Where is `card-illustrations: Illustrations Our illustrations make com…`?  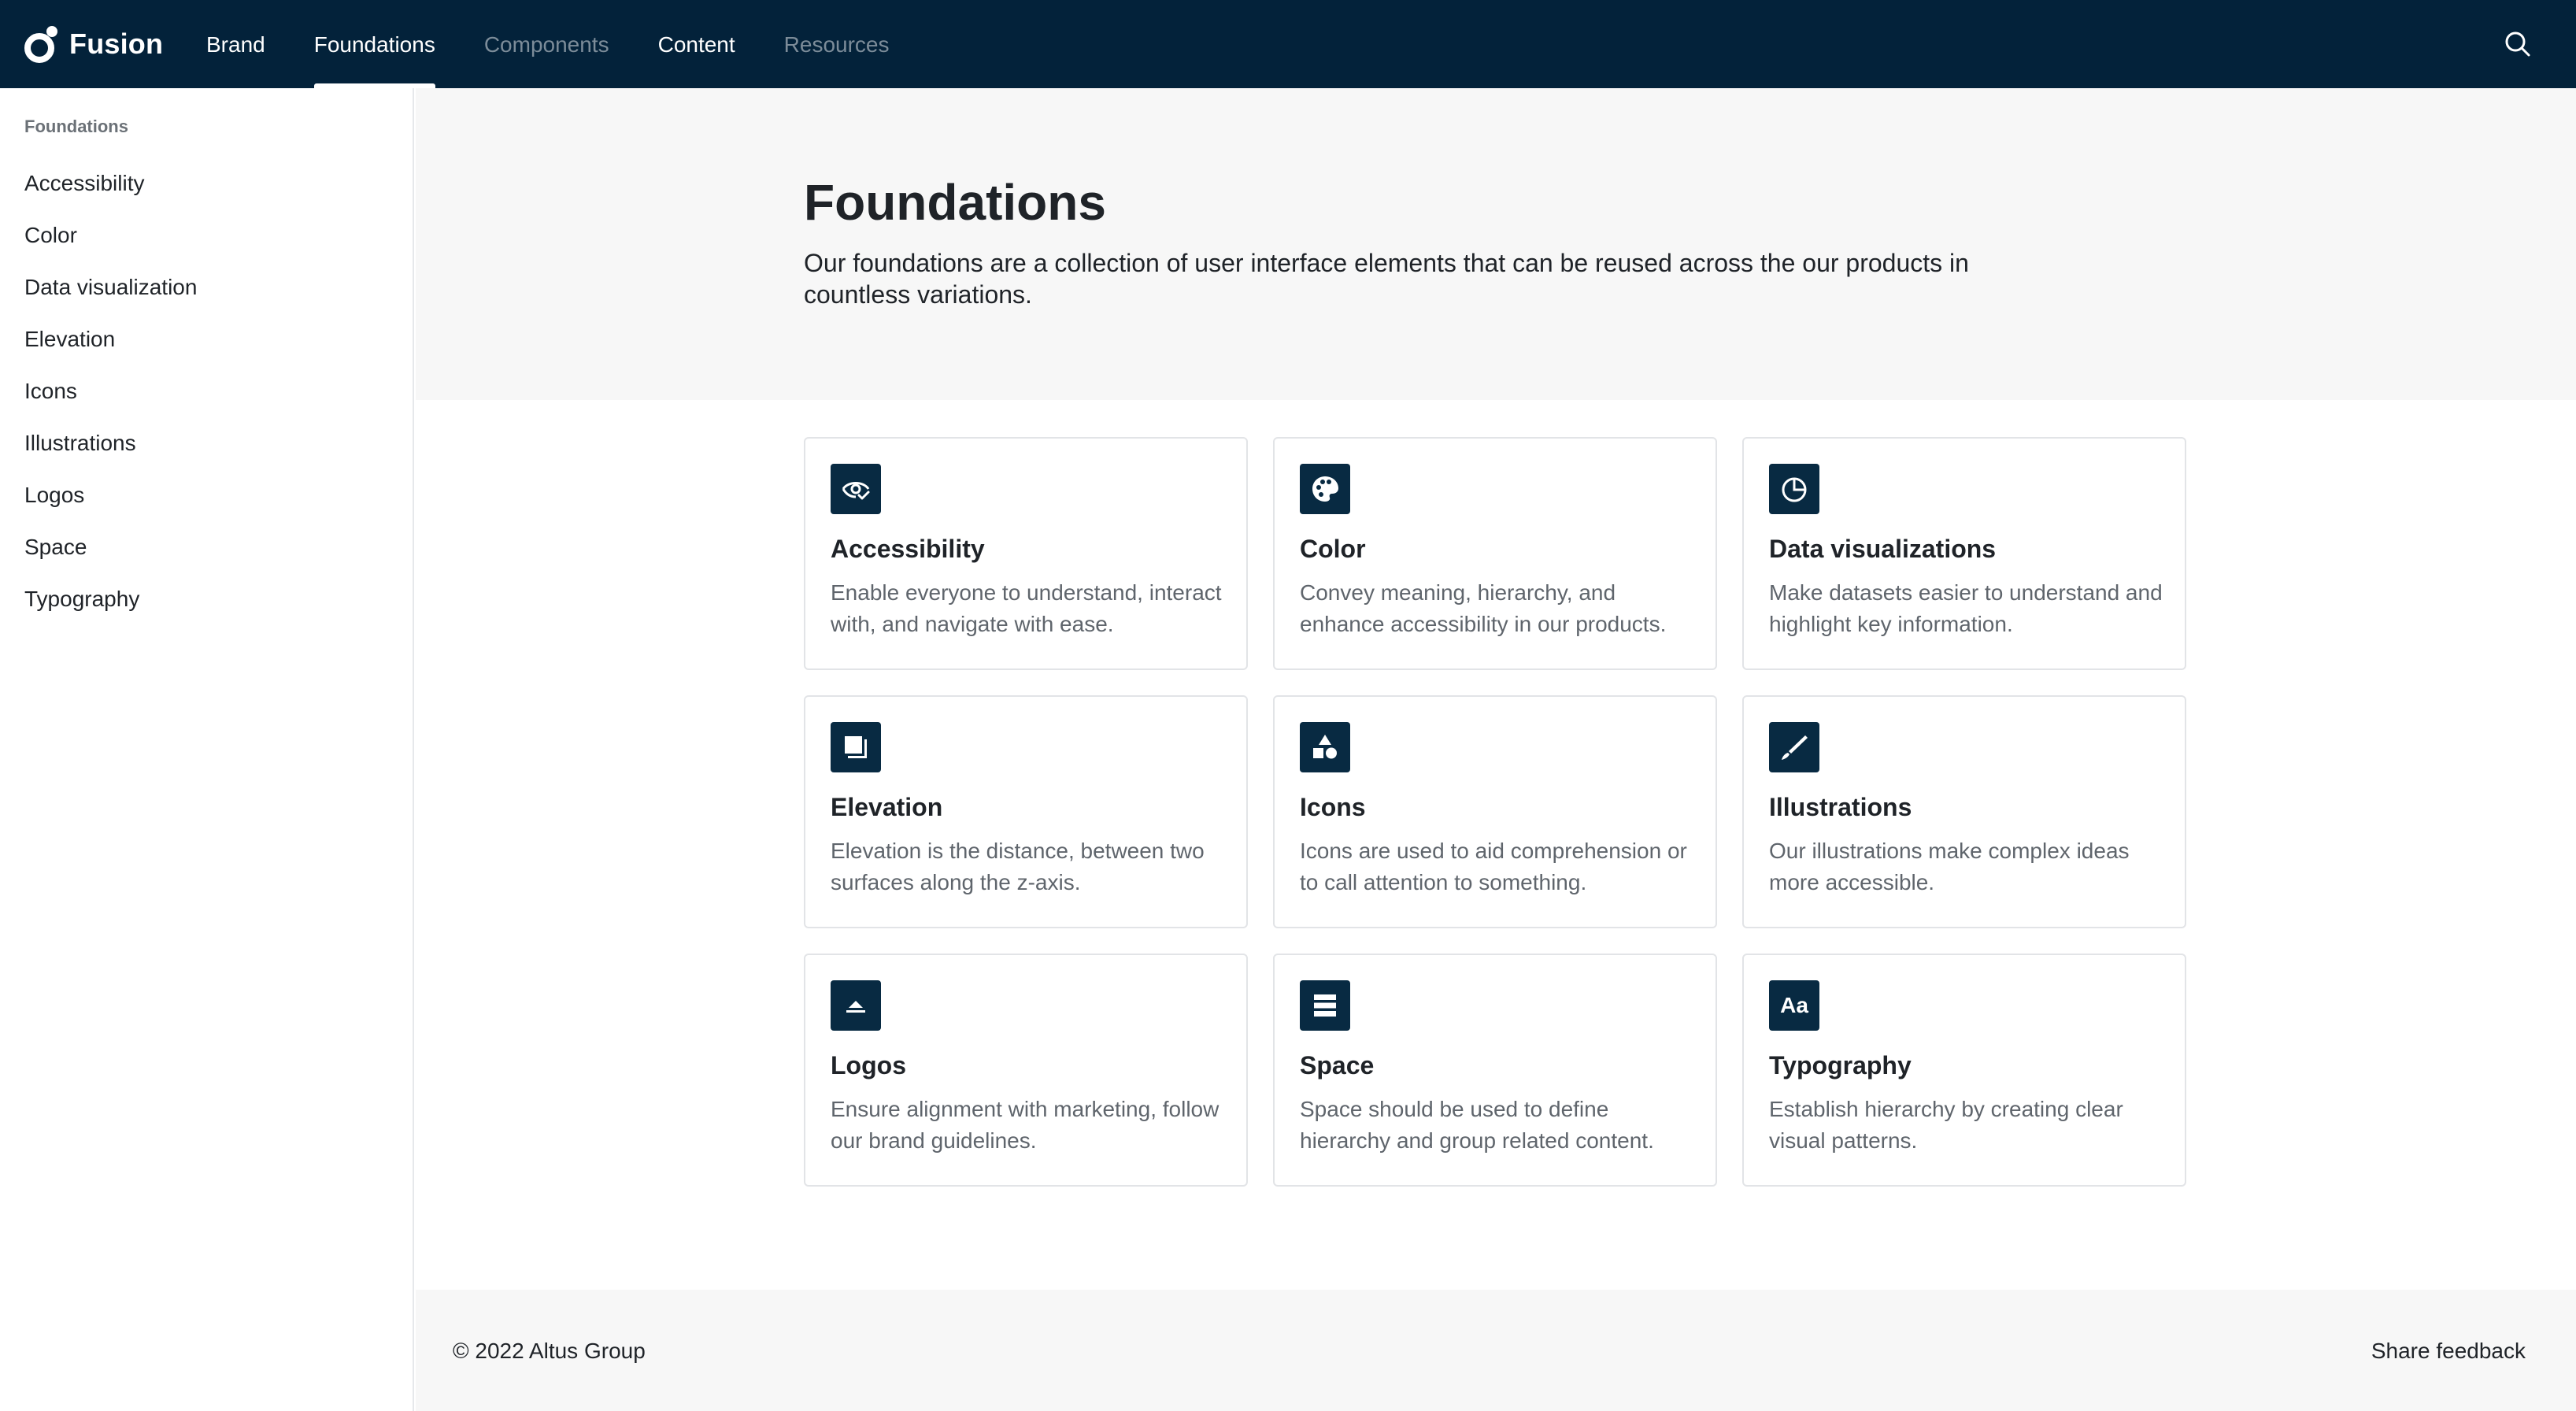
card-illustrations: Illustrations Our illustrations make com… is located at coordinates (1964, 812).